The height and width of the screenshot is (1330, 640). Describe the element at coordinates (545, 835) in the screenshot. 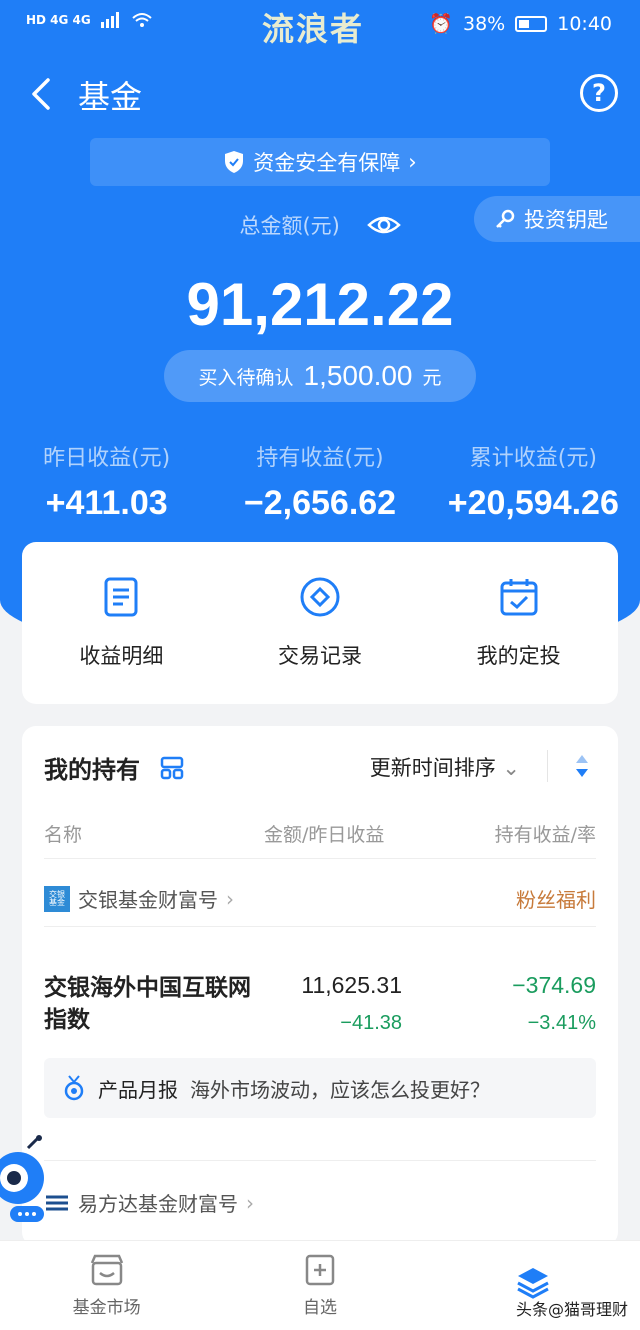

I see `column-return: 持有收益/率` at that location.